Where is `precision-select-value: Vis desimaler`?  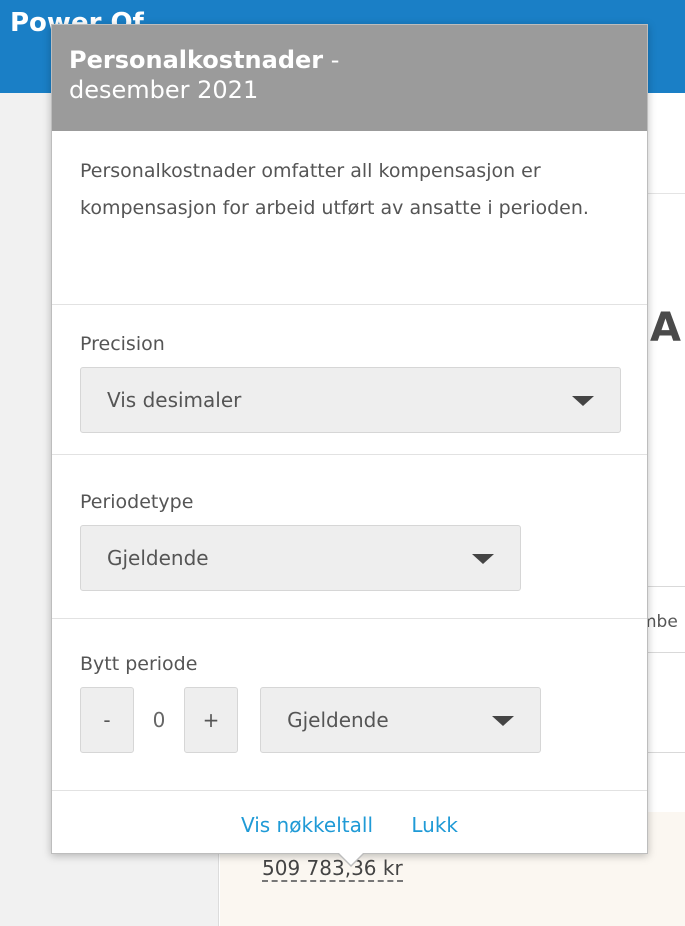 precision-select-value: Vis desimaler is located at coordinates (174, 400).